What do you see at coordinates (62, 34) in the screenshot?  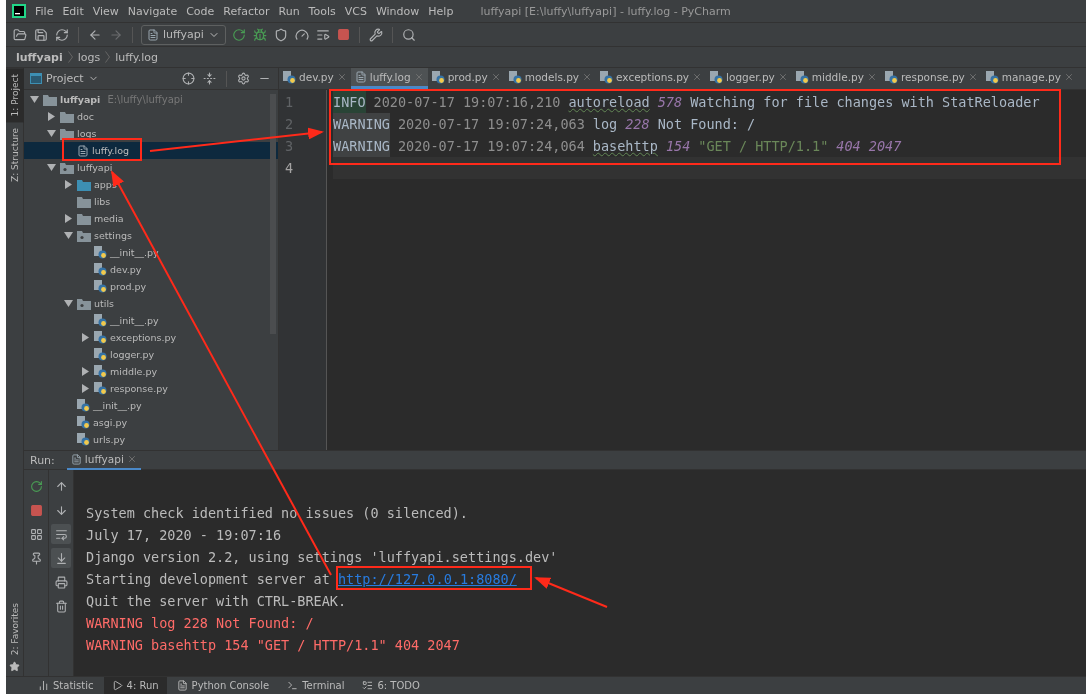 I see `sync-icon` at bounding box center [62, 34].